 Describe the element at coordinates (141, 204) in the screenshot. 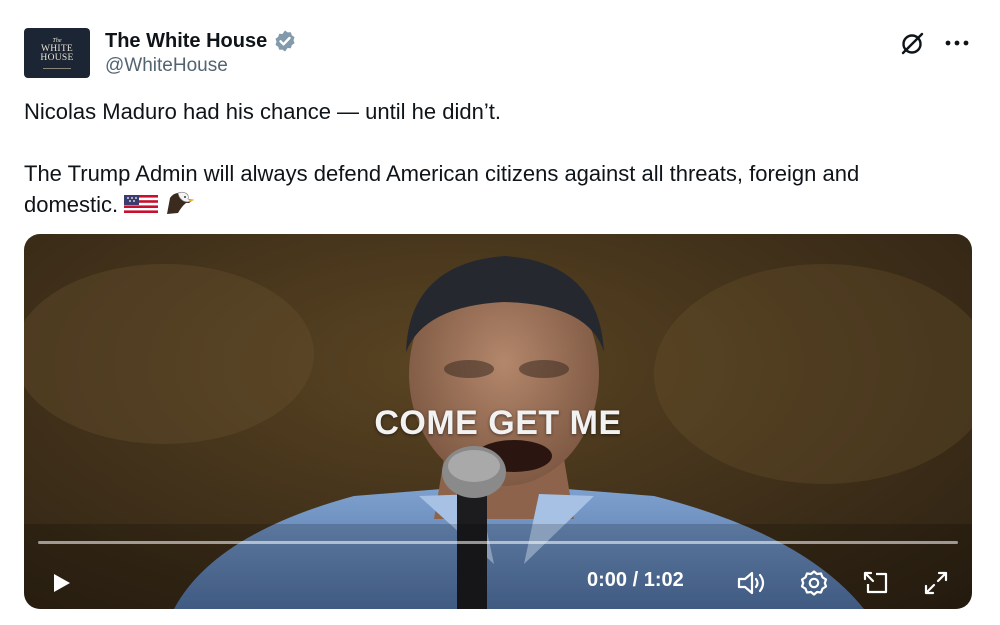

I see `us-flag-icon` at that location.